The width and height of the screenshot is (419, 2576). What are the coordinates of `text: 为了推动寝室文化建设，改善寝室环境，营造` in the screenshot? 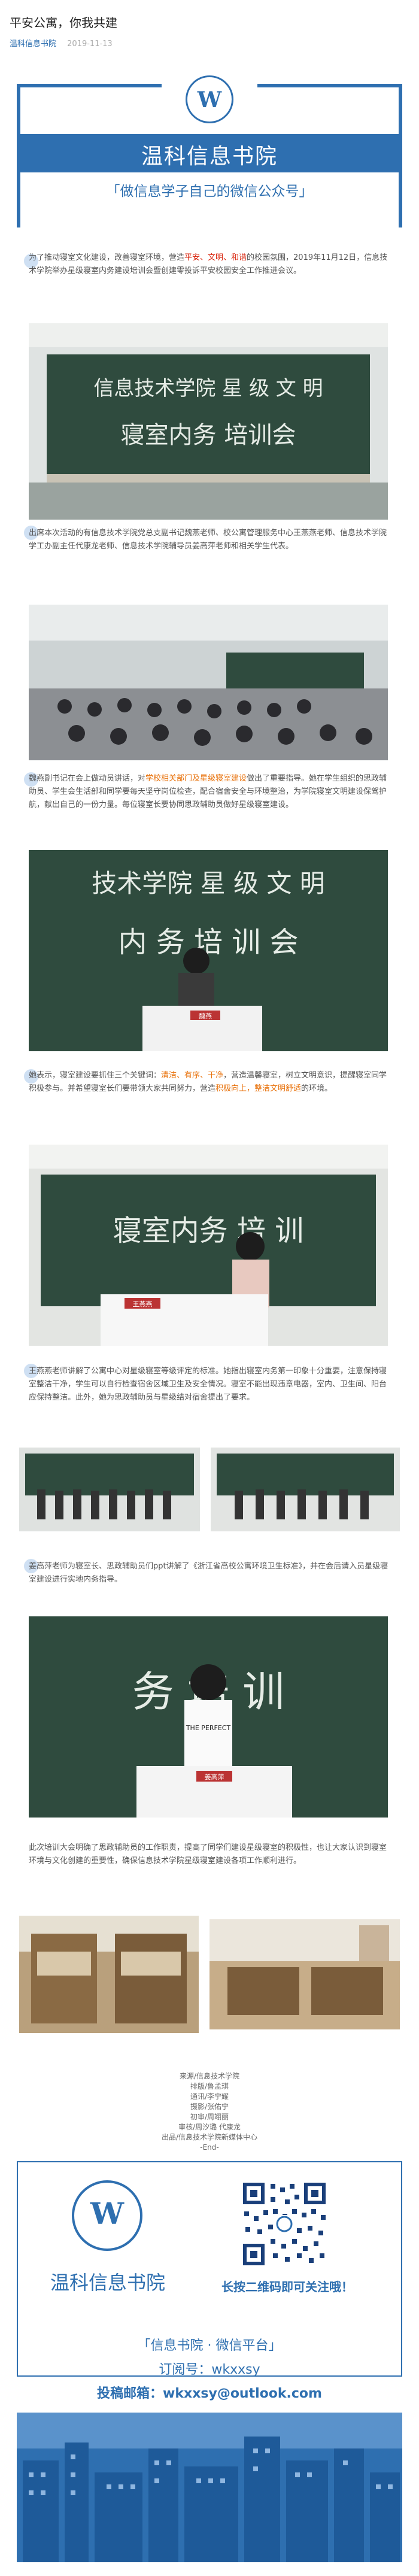 It's located at (107, 257).